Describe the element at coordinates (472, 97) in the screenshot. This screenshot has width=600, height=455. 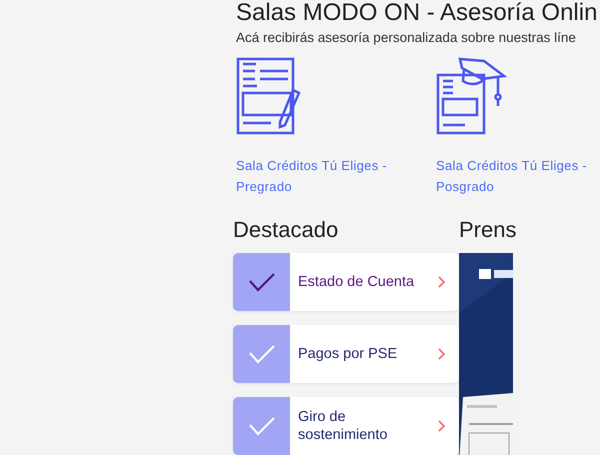
I see `form-graduation-cap-icon` at that location.